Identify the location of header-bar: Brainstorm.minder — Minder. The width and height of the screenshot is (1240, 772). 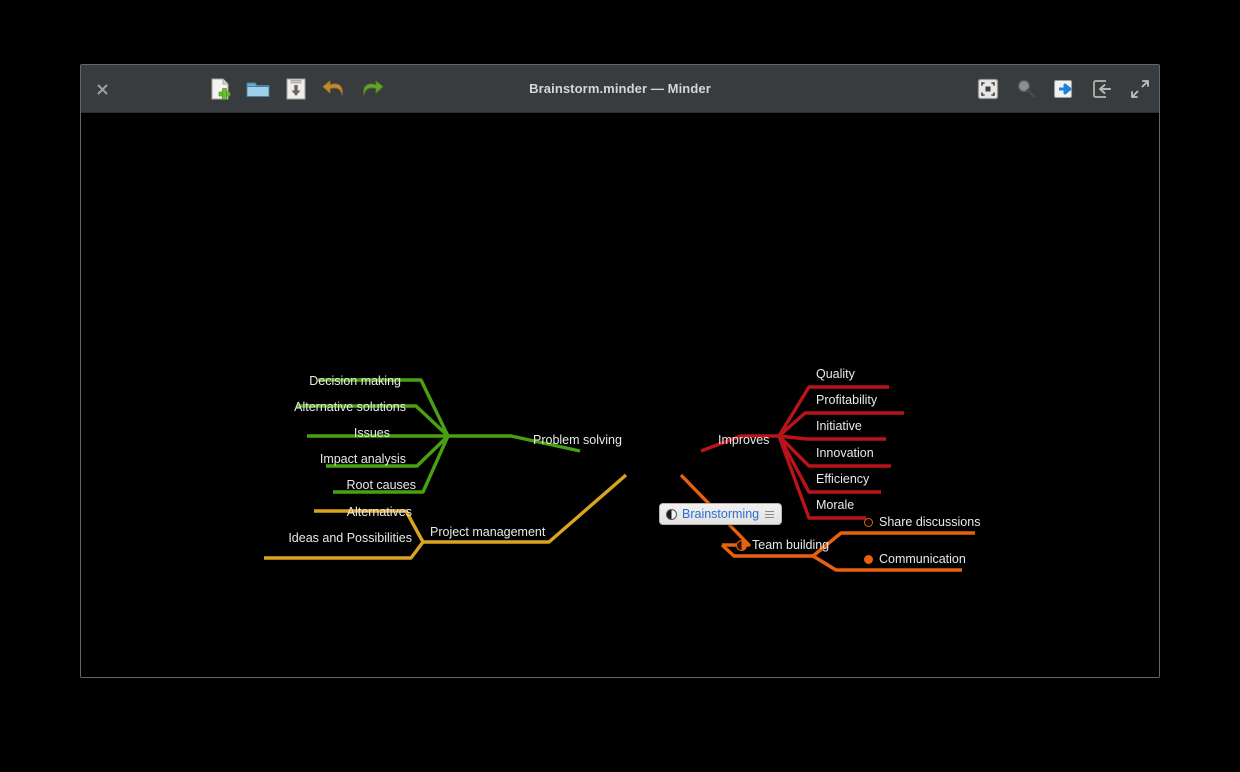
(620, 89).